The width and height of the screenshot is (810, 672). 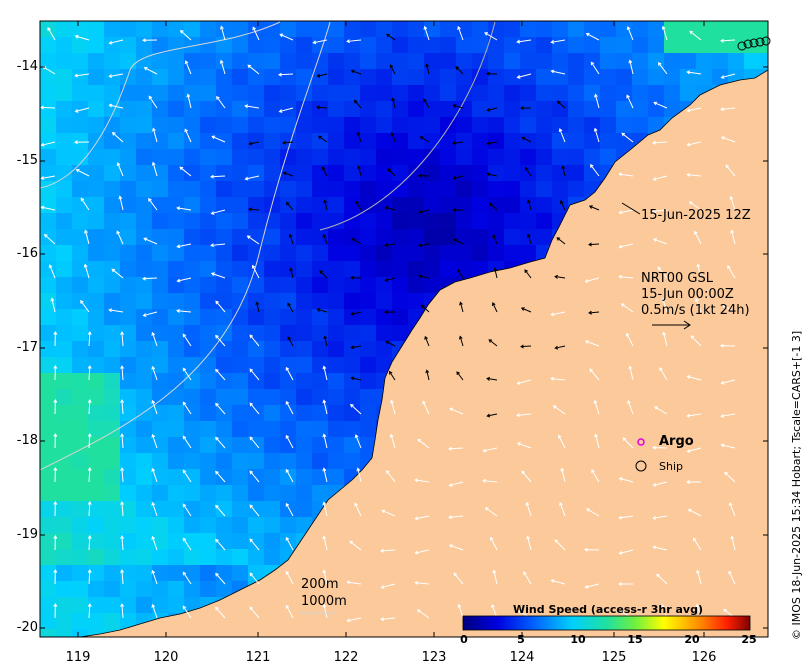 What do you see at coordinates (258, 657) in the screenshot?
I see `x-tick: 121` at bounding box center [258, 657].